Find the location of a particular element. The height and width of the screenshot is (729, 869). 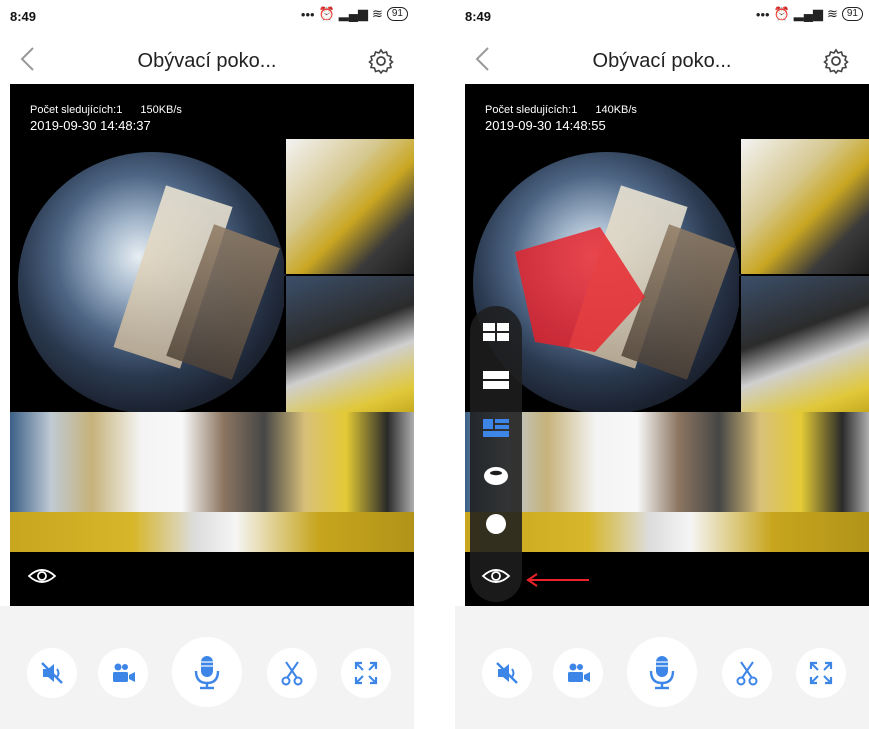

timestamp: 2019-09-30 14:48:37 is located at coordinates (90, 125).